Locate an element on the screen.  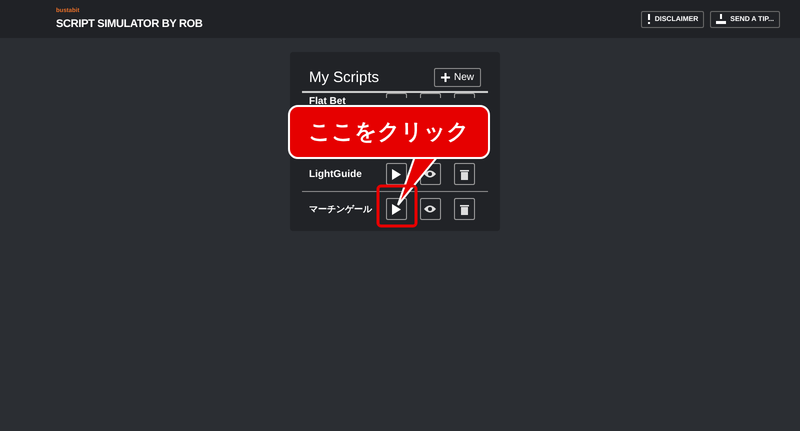
view-button is located at coordinates (430, 209).